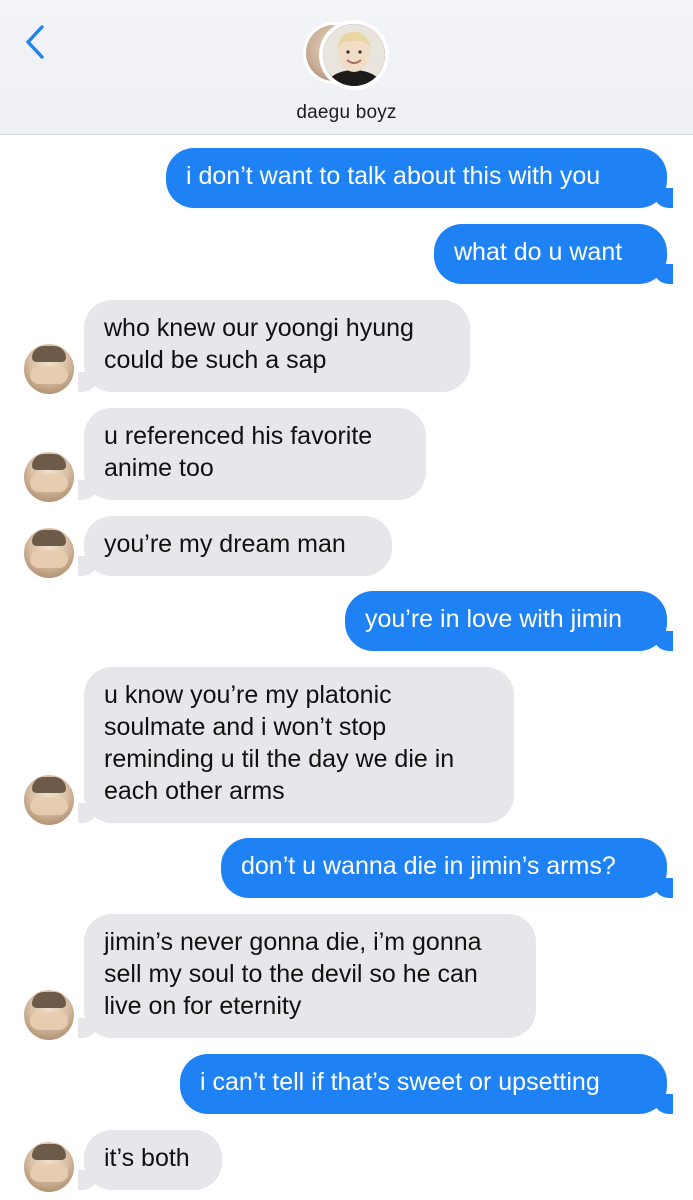  I want to click on chevron-left-icon, so click(35, 42).